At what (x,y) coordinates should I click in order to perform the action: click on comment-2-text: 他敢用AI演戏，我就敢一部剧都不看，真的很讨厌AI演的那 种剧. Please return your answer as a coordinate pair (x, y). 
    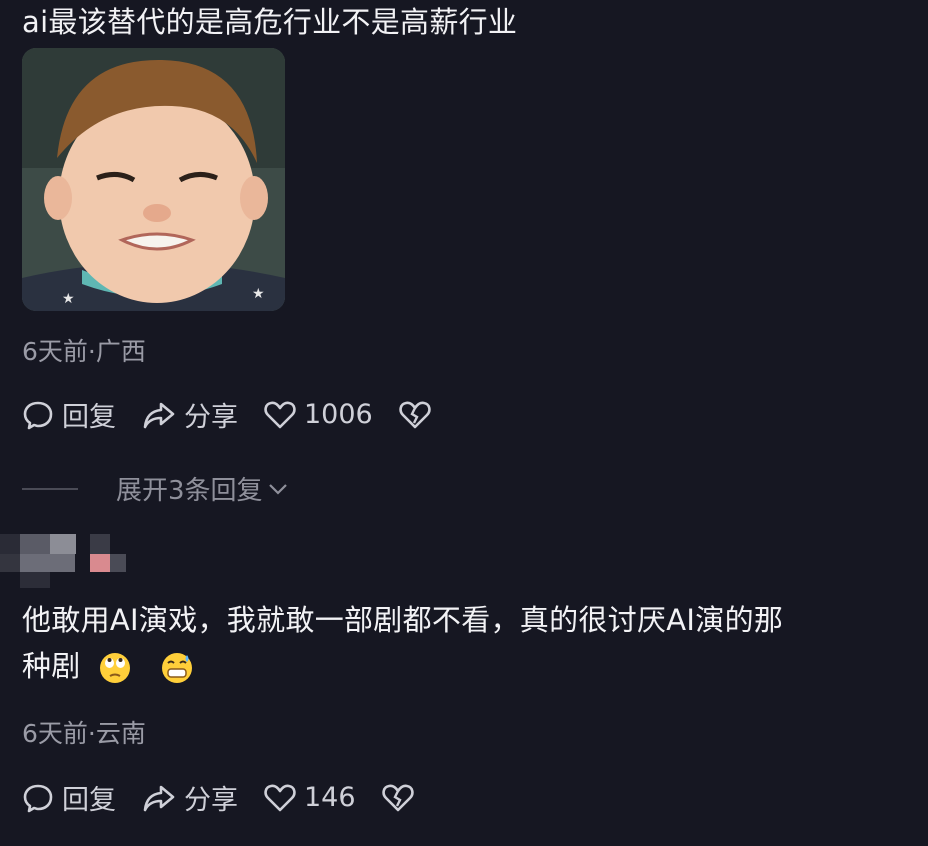
    Looking at the image, I should click on (472, 643).